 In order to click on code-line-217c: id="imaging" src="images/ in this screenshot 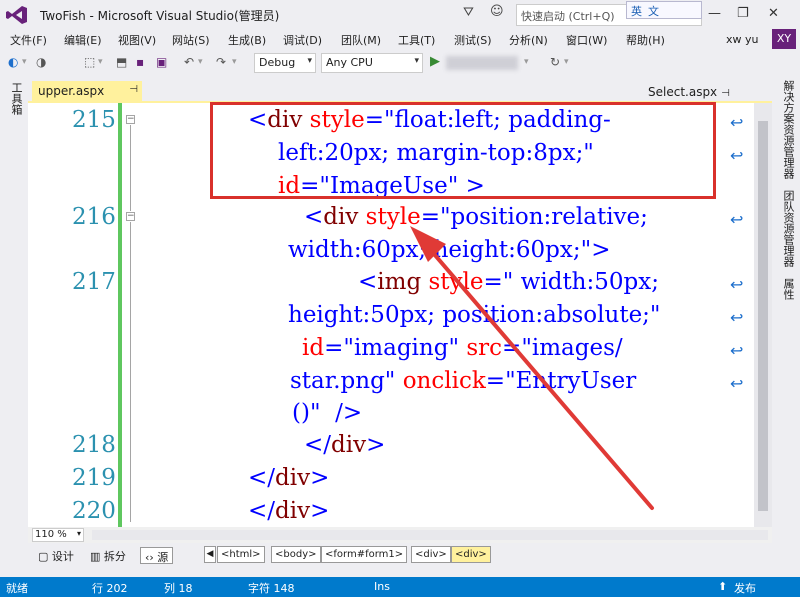, I will do `click(462, 348)`.